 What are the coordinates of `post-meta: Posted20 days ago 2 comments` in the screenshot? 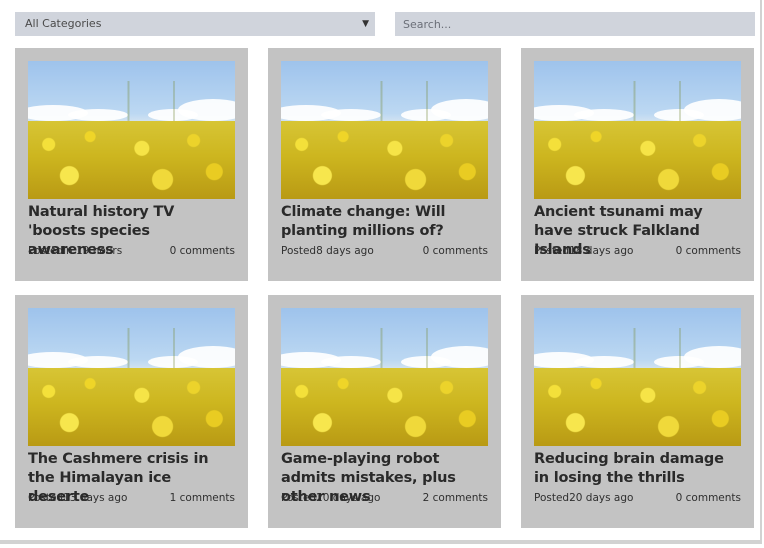 It's located at (384, 498).